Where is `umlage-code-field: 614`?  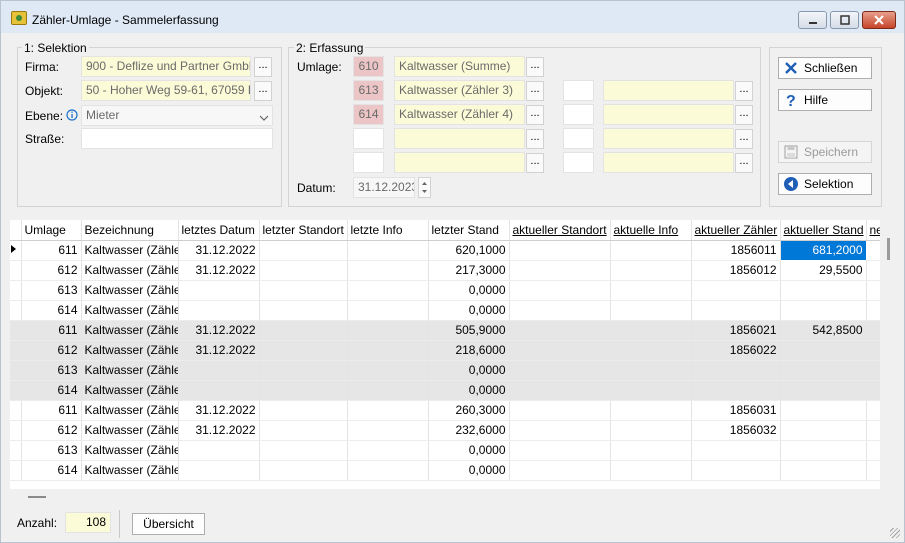
umlage-code-field: 614 is located at coordinates (368, 114).